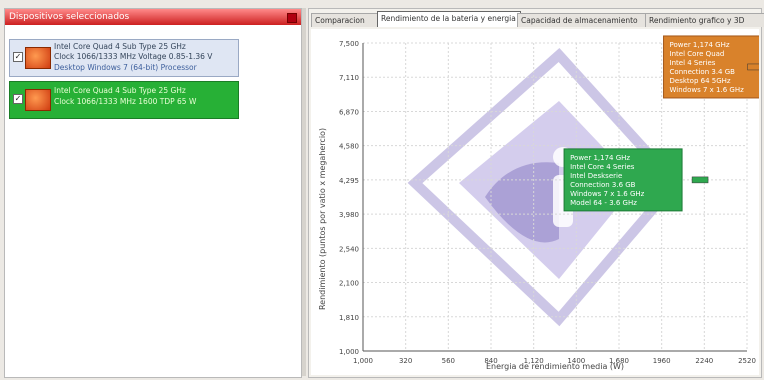 This screenshot has width=764, height=380. I want to click on callout-text: Connection 3.6 GB, so click(603, 185).